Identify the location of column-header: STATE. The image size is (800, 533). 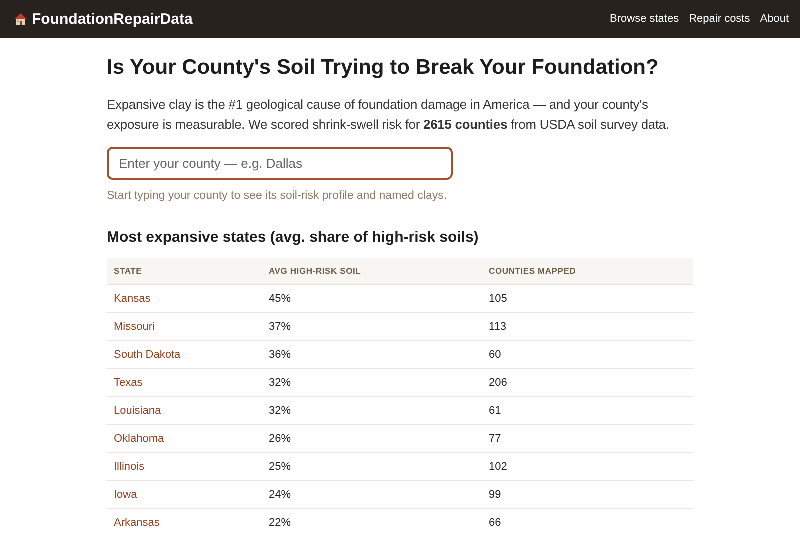
(184, 271).